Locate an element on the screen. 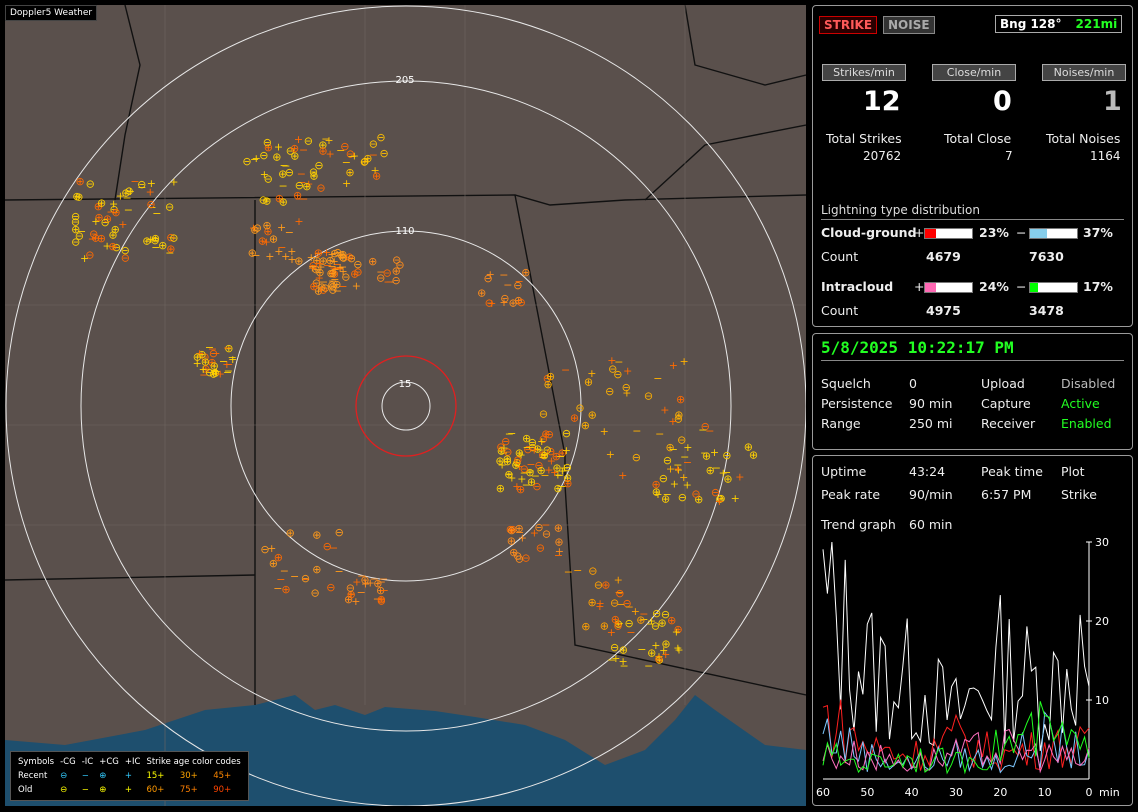 This screenshot has height=812, width=1138. trend-y-tick: 20 is located at coordinates (1102, 621).